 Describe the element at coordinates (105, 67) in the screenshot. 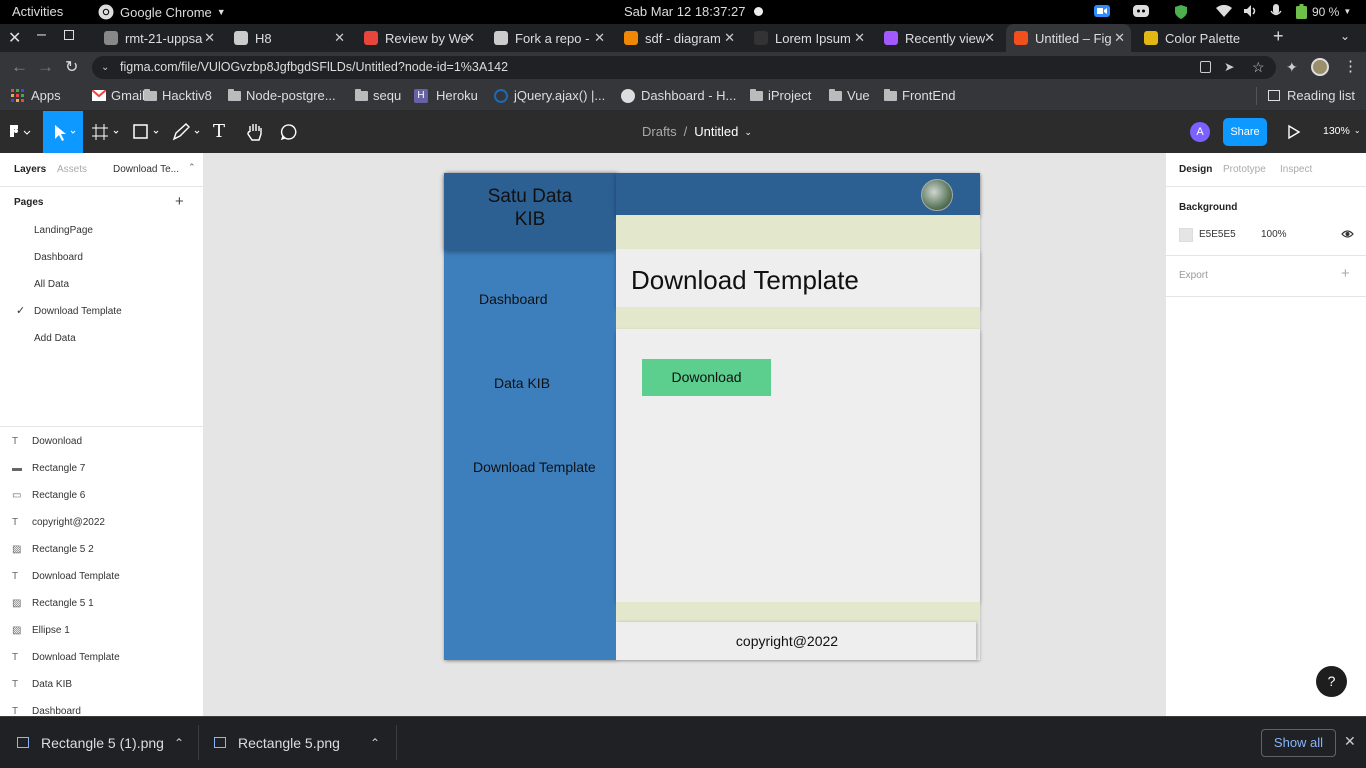

I see `site-info-icon: ⌄` at that location.